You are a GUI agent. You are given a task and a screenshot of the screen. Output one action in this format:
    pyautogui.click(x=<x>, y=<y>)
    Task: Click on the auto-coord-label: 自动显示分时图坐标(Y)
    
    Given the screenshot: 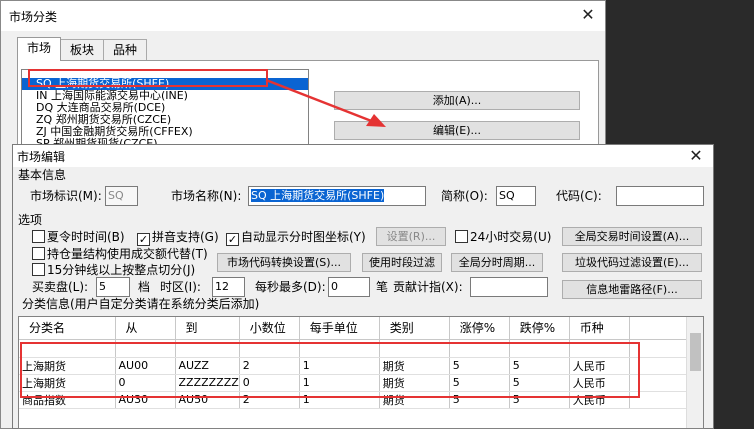 What is the action you would take?
    pyautogui.click(x=303, y=237)
    